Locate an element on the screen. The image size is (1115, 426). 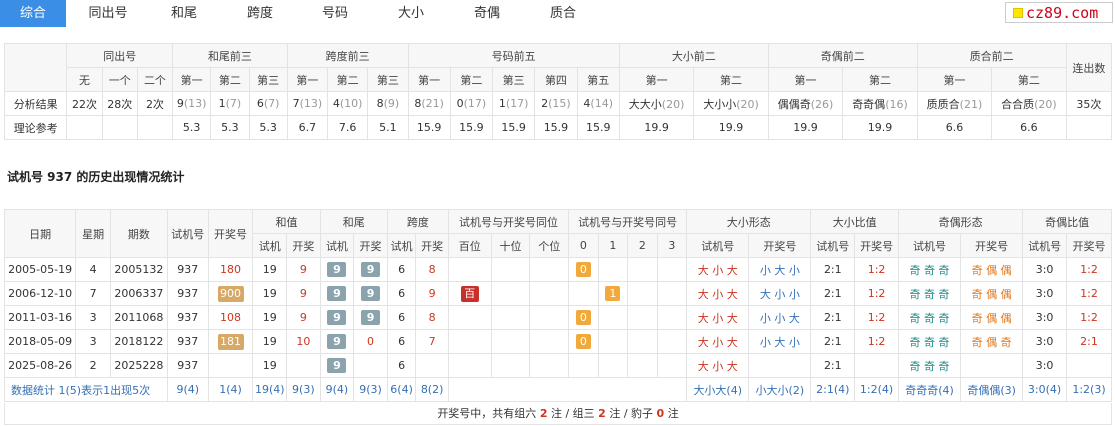
stats-empty is located at coordinates (567, 389).